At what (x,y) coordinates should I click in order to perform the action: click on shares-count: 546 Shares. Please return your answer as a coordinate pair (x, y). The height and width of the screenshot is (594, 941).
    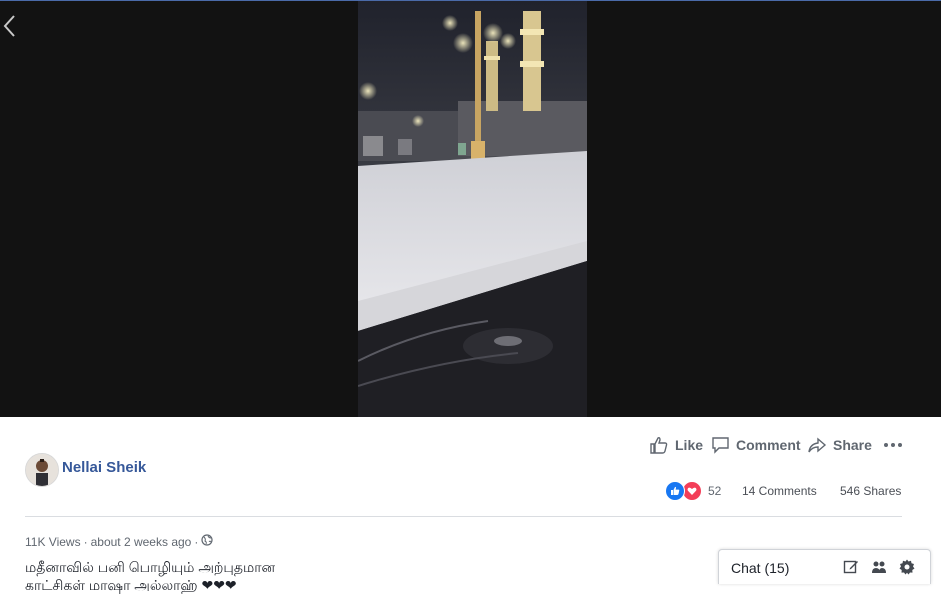
    Looking at the image, I should click on (870, 491).